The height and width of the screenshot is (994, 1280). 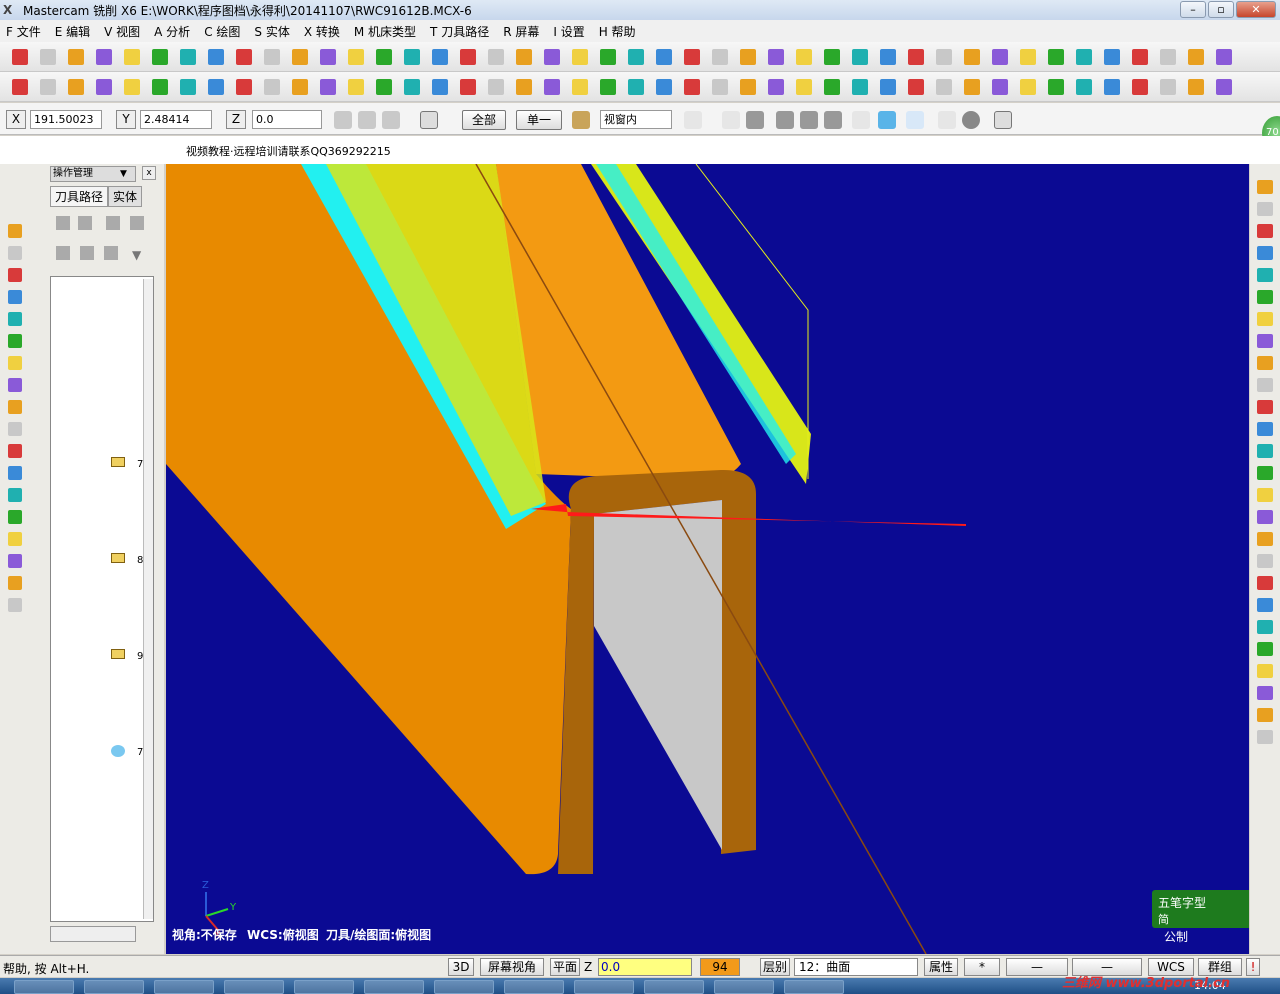 What do you see at coordinates (1037, 967) in the screenshot?
I see `line-style-select: —` at bounding box center [1037, 967].